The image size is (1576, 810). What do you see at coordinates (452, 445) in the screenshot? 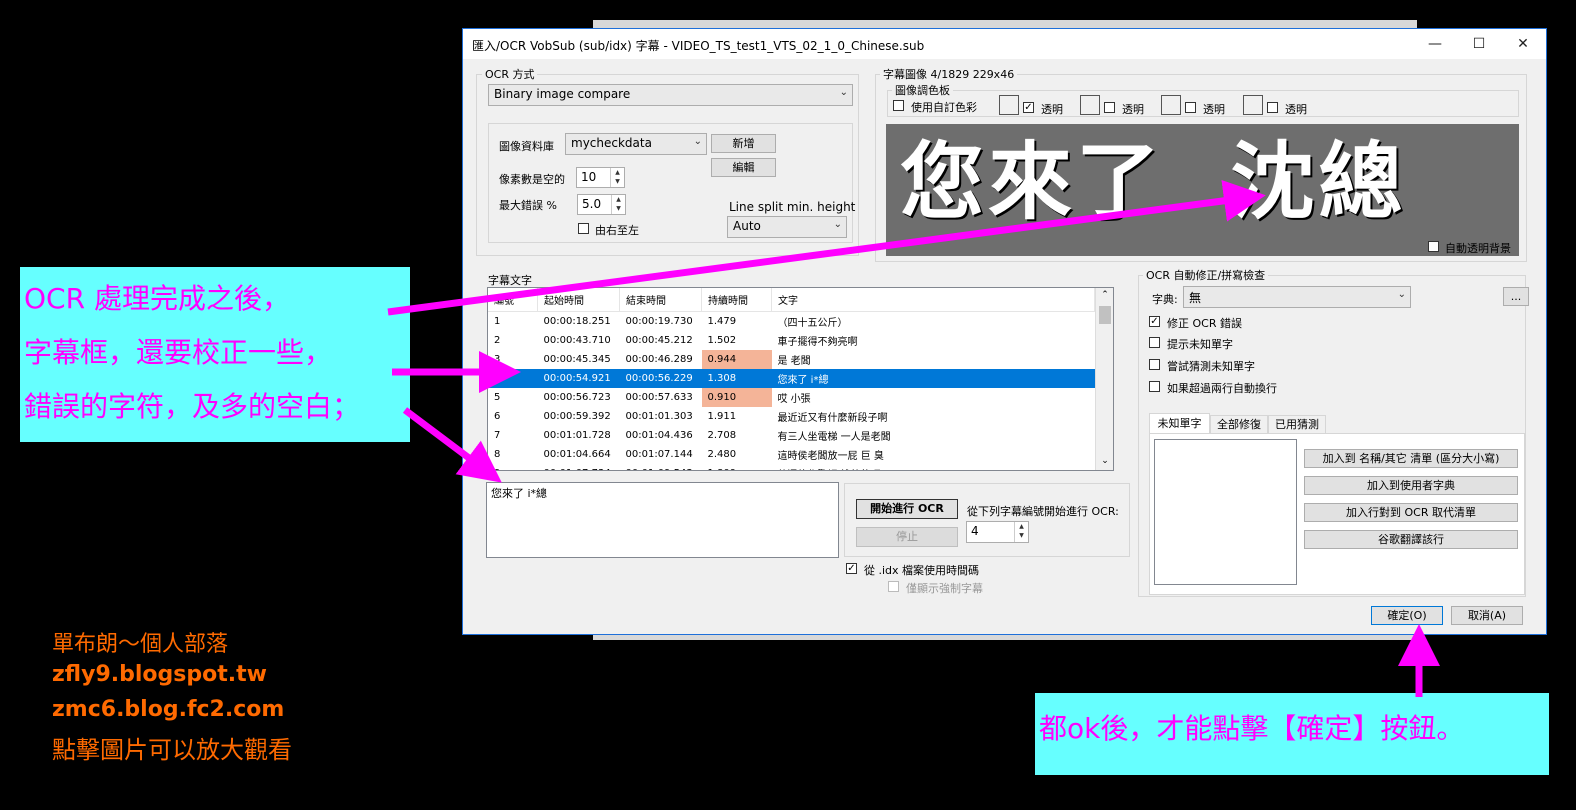
I see `arrow-to-textbox` at bounding box center [452, 445].